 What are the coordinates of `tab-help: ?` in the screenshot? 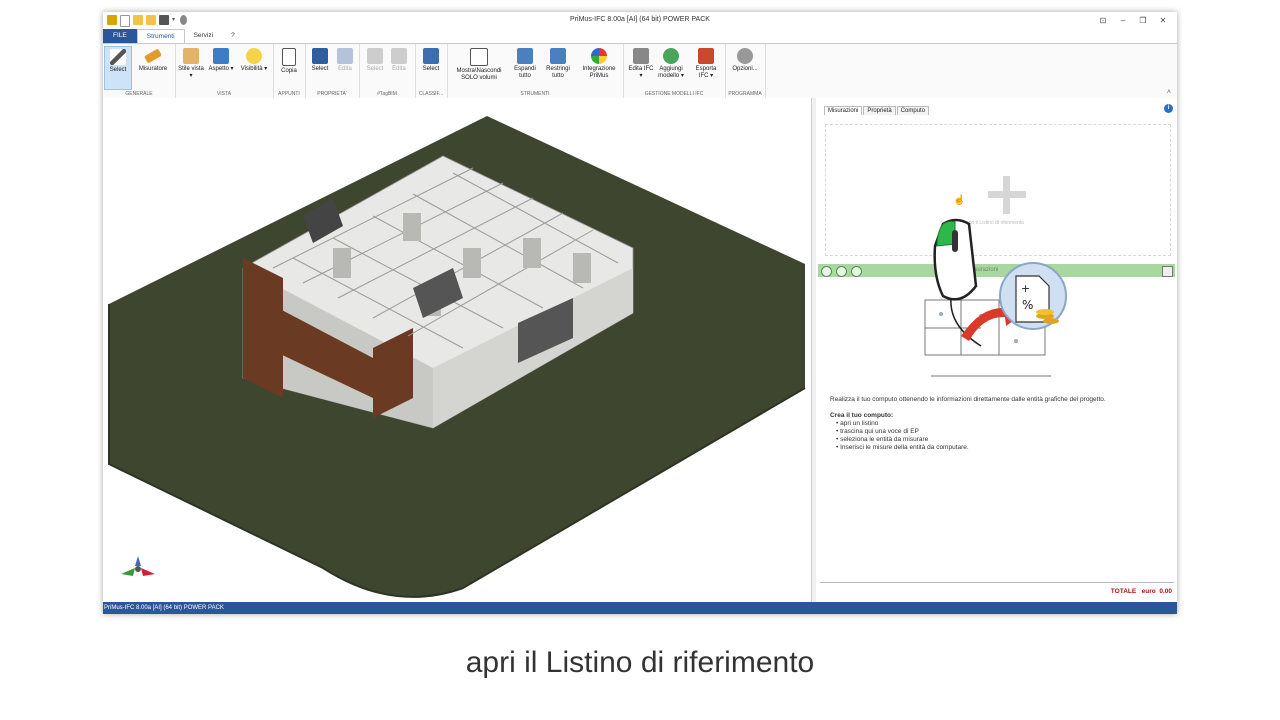 It's located at (233, 36).